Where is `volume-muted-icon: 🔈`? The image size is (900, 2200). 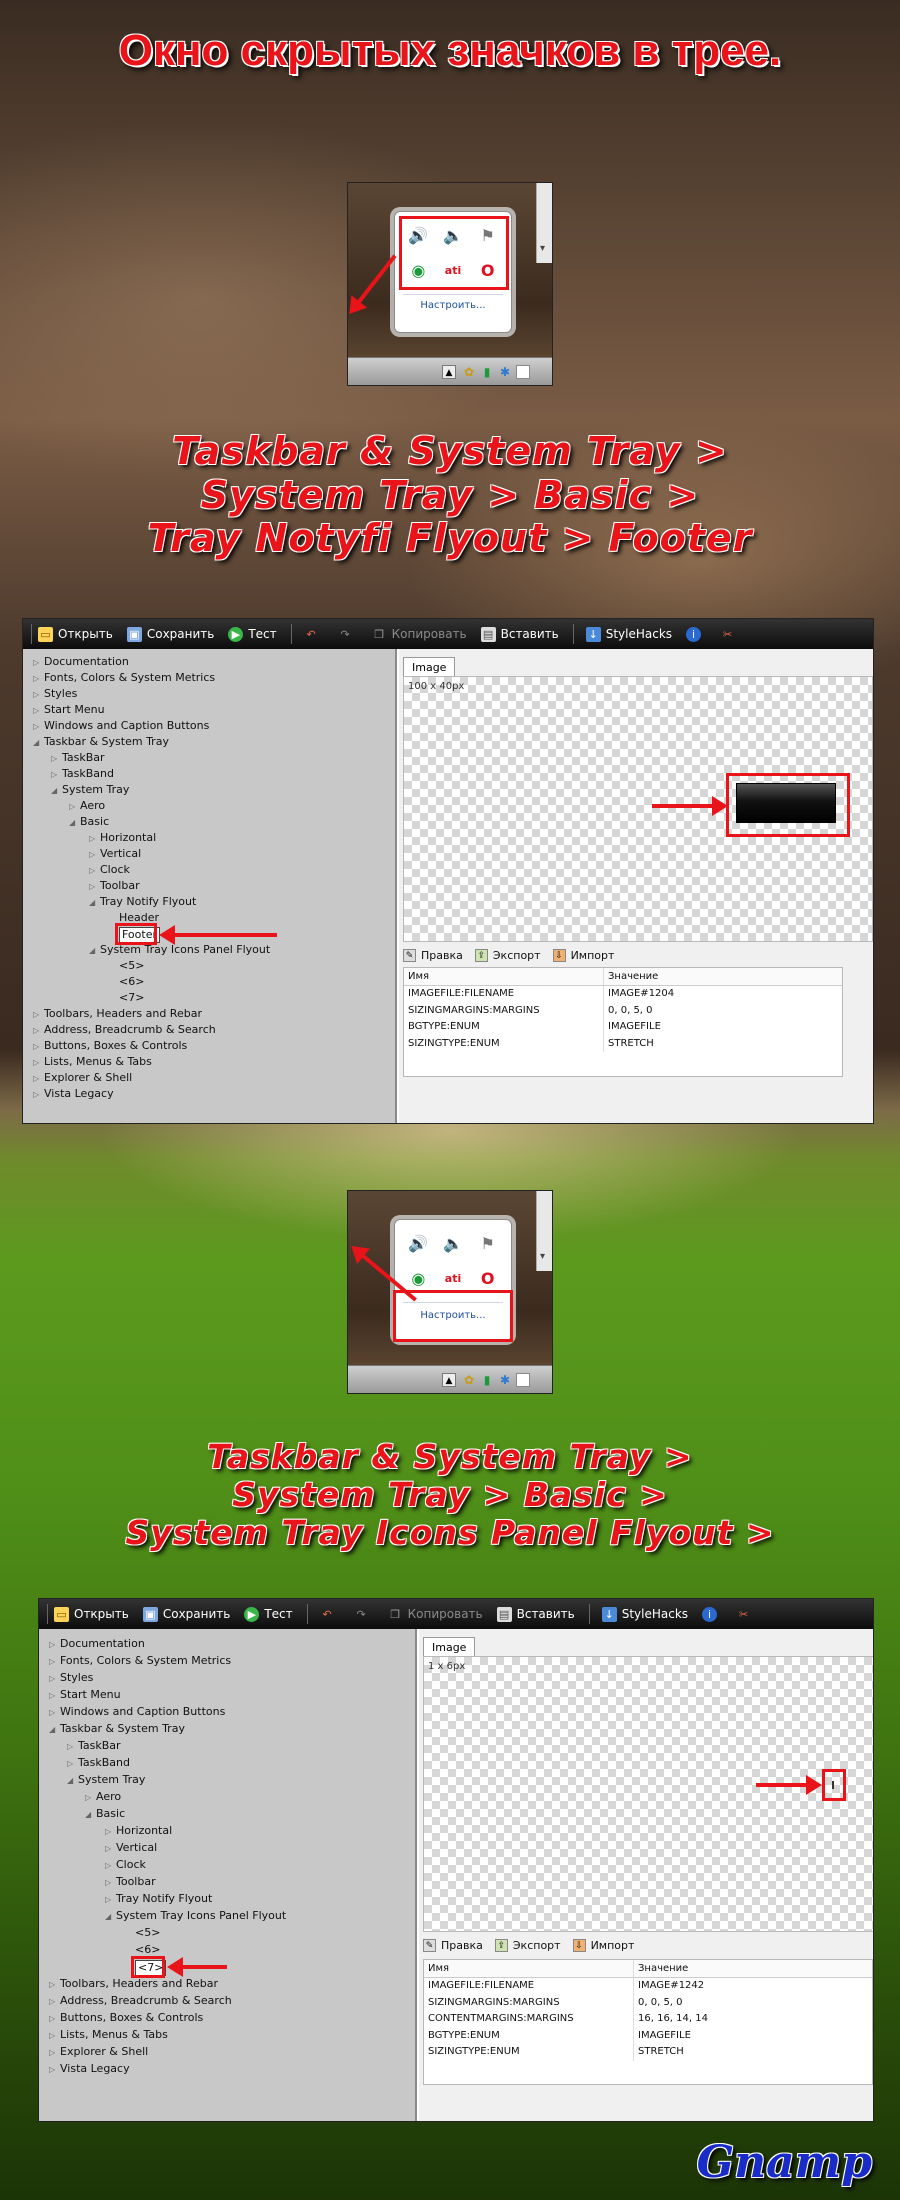
volume-muted-icon: 🔈 is located at coordinates (453, 1243).